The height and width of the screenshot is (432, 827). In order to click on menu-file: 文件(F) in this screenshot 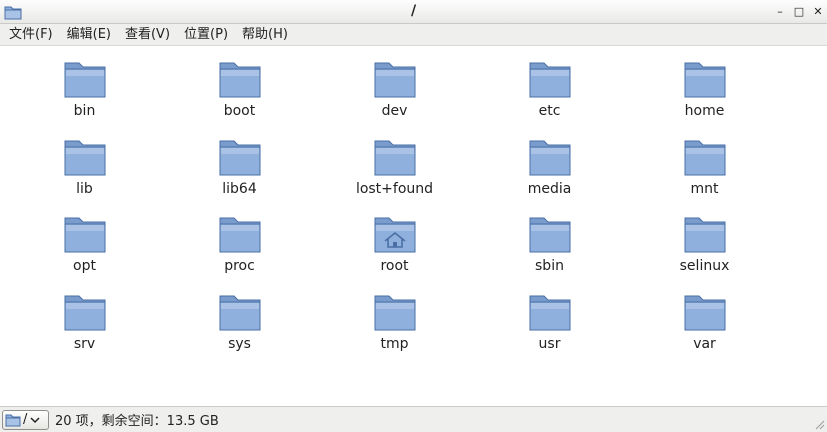, I will do `click(31, 35)`.